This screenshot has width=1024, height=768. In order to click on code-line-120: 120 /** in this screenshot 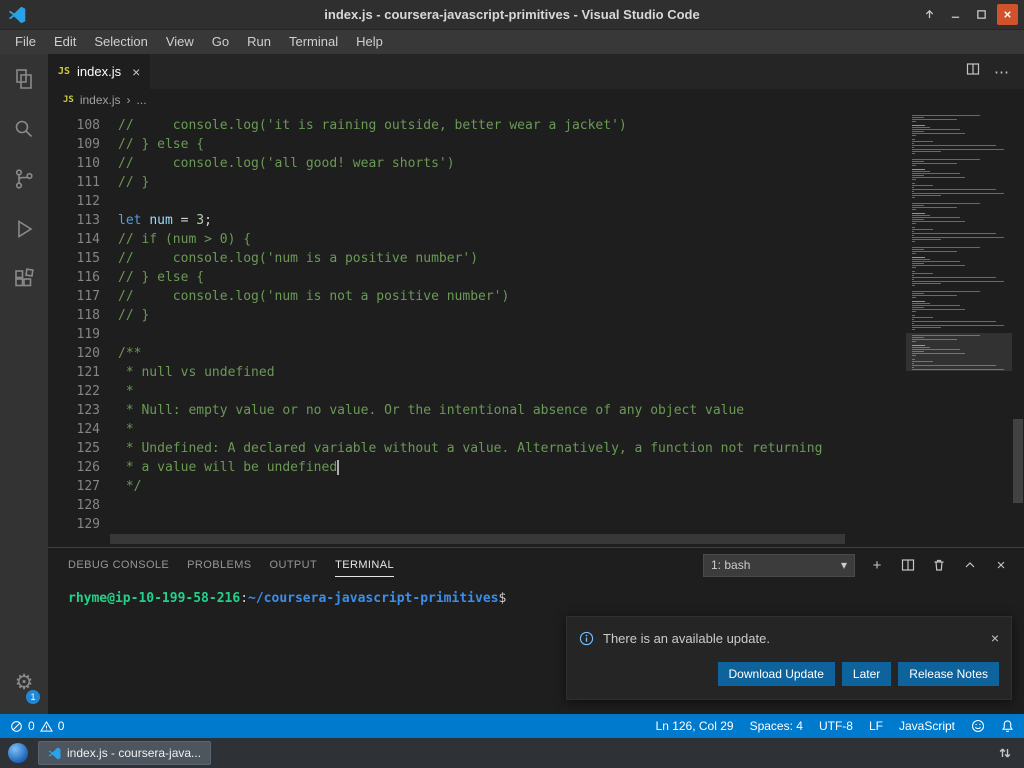, I will do `click(477, 353)`.